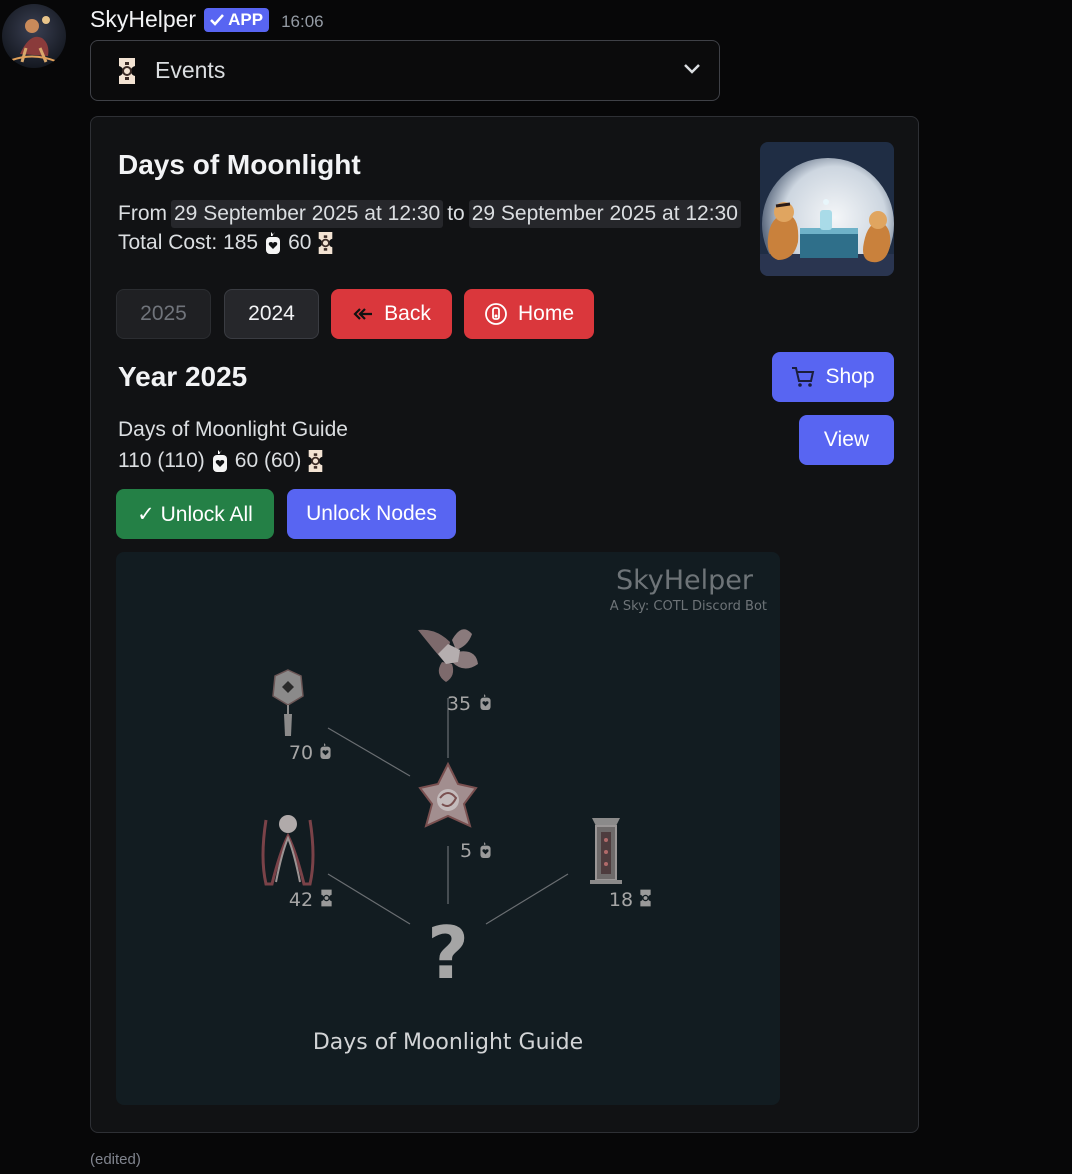 The image size is (1072, 1174). What do you see at coordinates (606, 851) in the screenshot?
I see `shrine-icon` at bounding box center [606, 851].